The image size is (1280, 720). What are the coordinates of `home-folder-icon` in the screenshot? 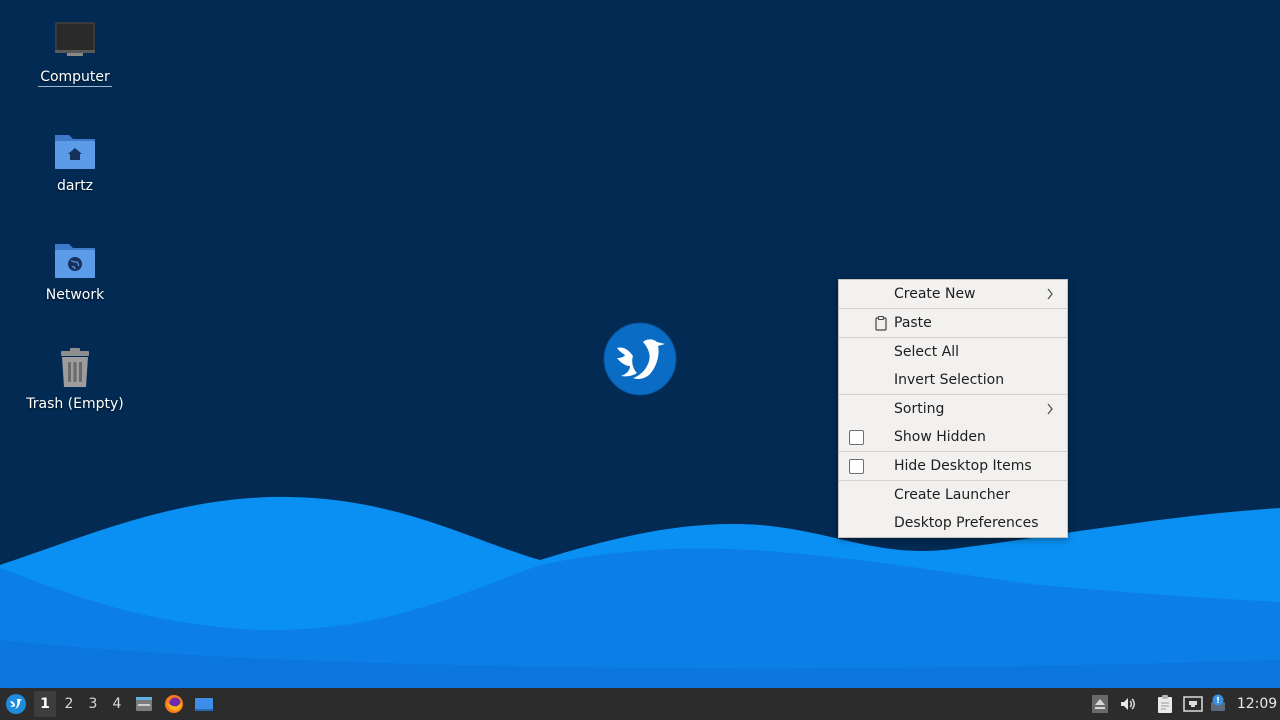 It's located at (75, 152).